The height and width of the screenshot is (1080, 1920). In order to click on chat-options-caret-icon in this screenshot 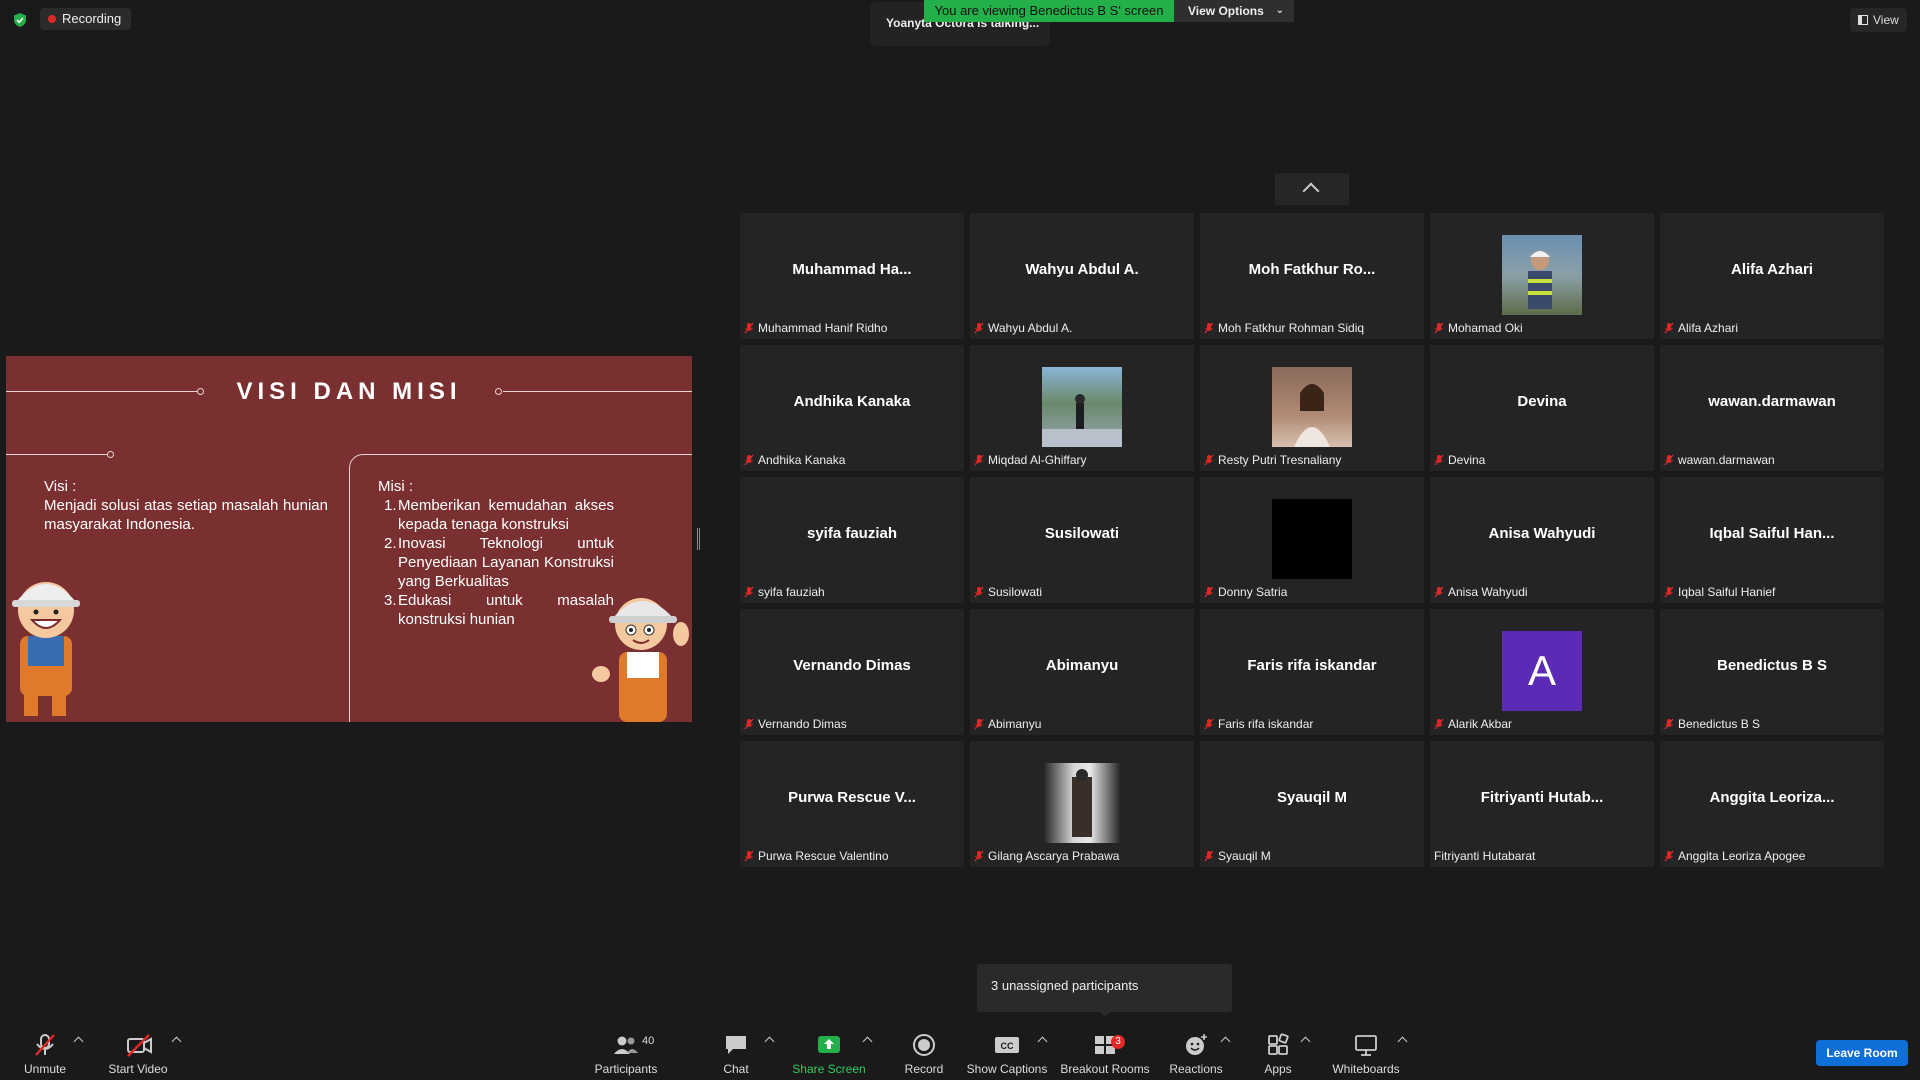, I will do `click(769, 1041)`.